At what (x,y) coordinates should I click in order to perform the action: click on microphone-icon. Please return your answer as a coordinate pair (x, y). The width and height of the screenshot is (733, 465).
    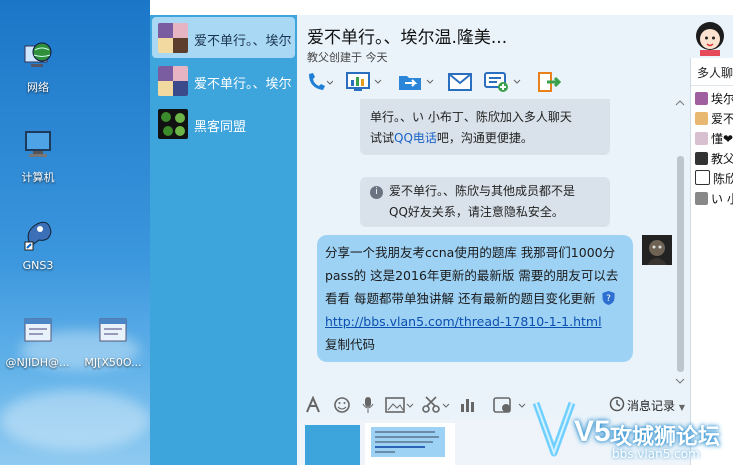
    Looking at the image, I should click on (368, 405).